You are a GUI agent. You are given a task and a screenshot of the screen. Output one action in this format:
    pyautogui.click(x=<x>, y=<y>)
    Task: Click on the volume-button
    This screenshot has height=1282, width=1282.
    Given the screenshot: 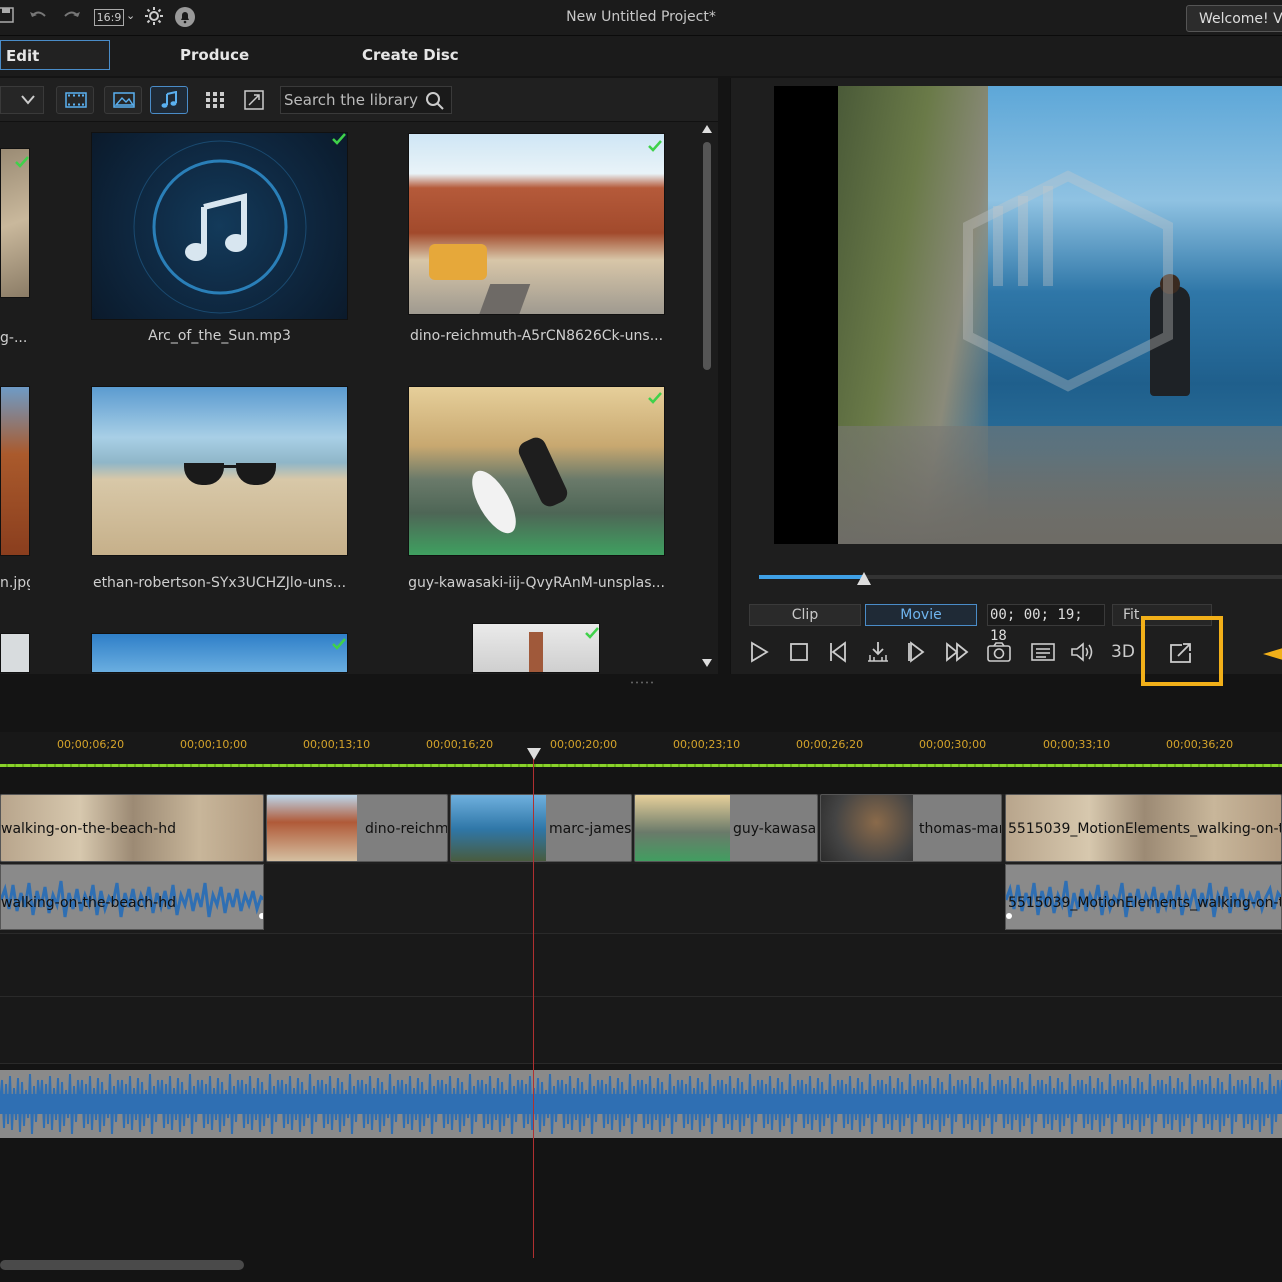 What is the action you would take?
    pyautogui.click(x=1082, y=652)
    